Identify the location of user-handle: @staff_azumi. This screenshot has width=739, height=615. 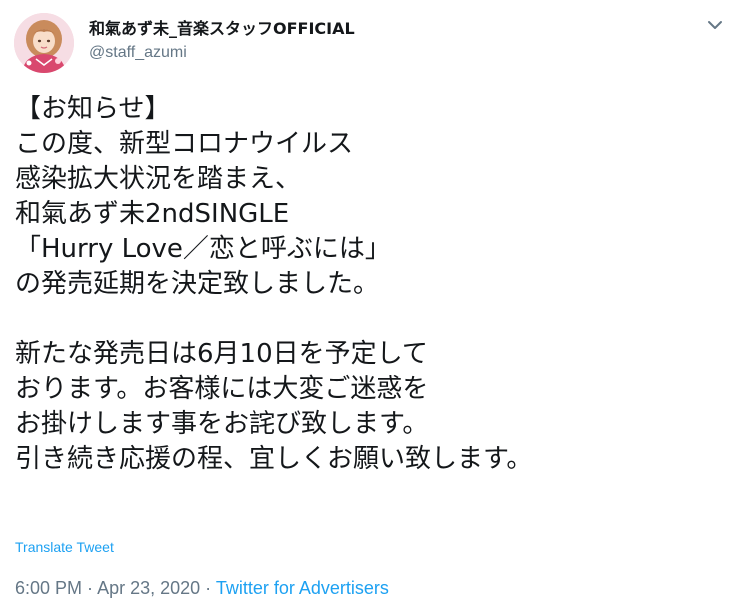
(138, 53).